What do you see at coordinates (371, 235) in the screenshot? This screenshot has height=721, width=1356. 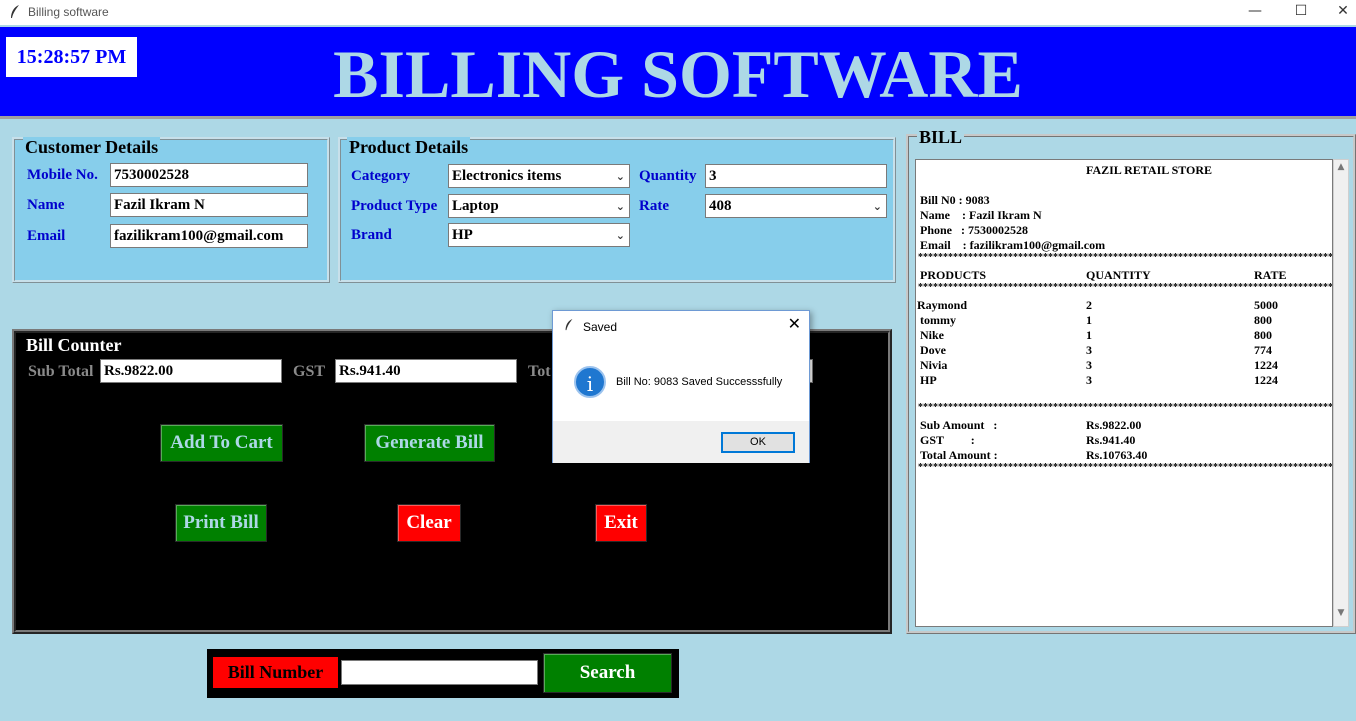 I see `brand-label: Brand` at bounding box center [371, 235].